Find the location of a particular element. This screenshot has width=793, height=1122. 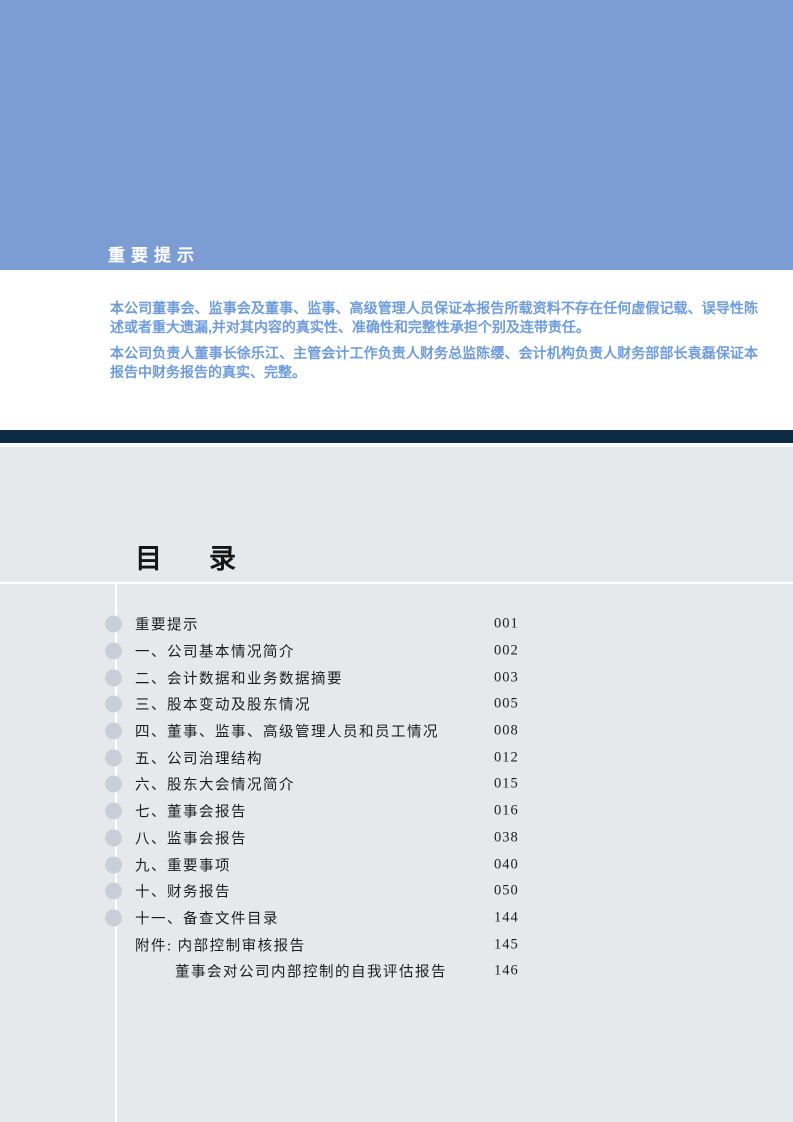

toc-item-label: 二、会计数据和业务数据摘要 is located at coordinates (239, 677).